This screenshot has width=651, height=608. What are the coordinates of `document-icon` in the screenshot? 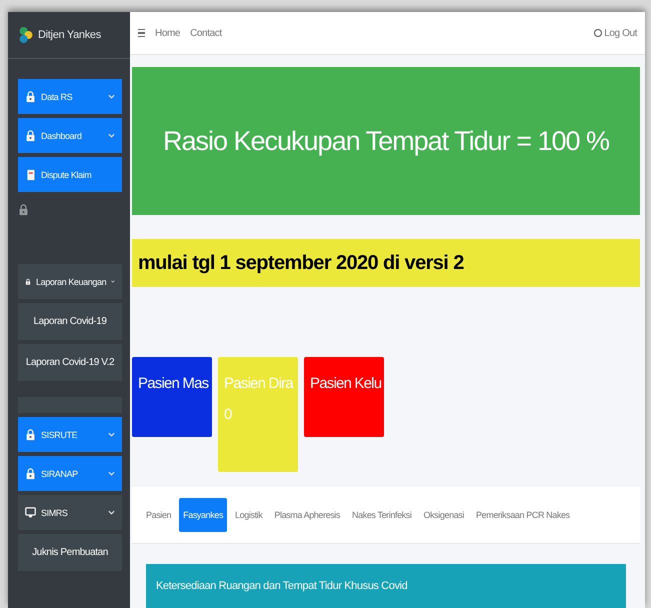 It's located at (30, 174).